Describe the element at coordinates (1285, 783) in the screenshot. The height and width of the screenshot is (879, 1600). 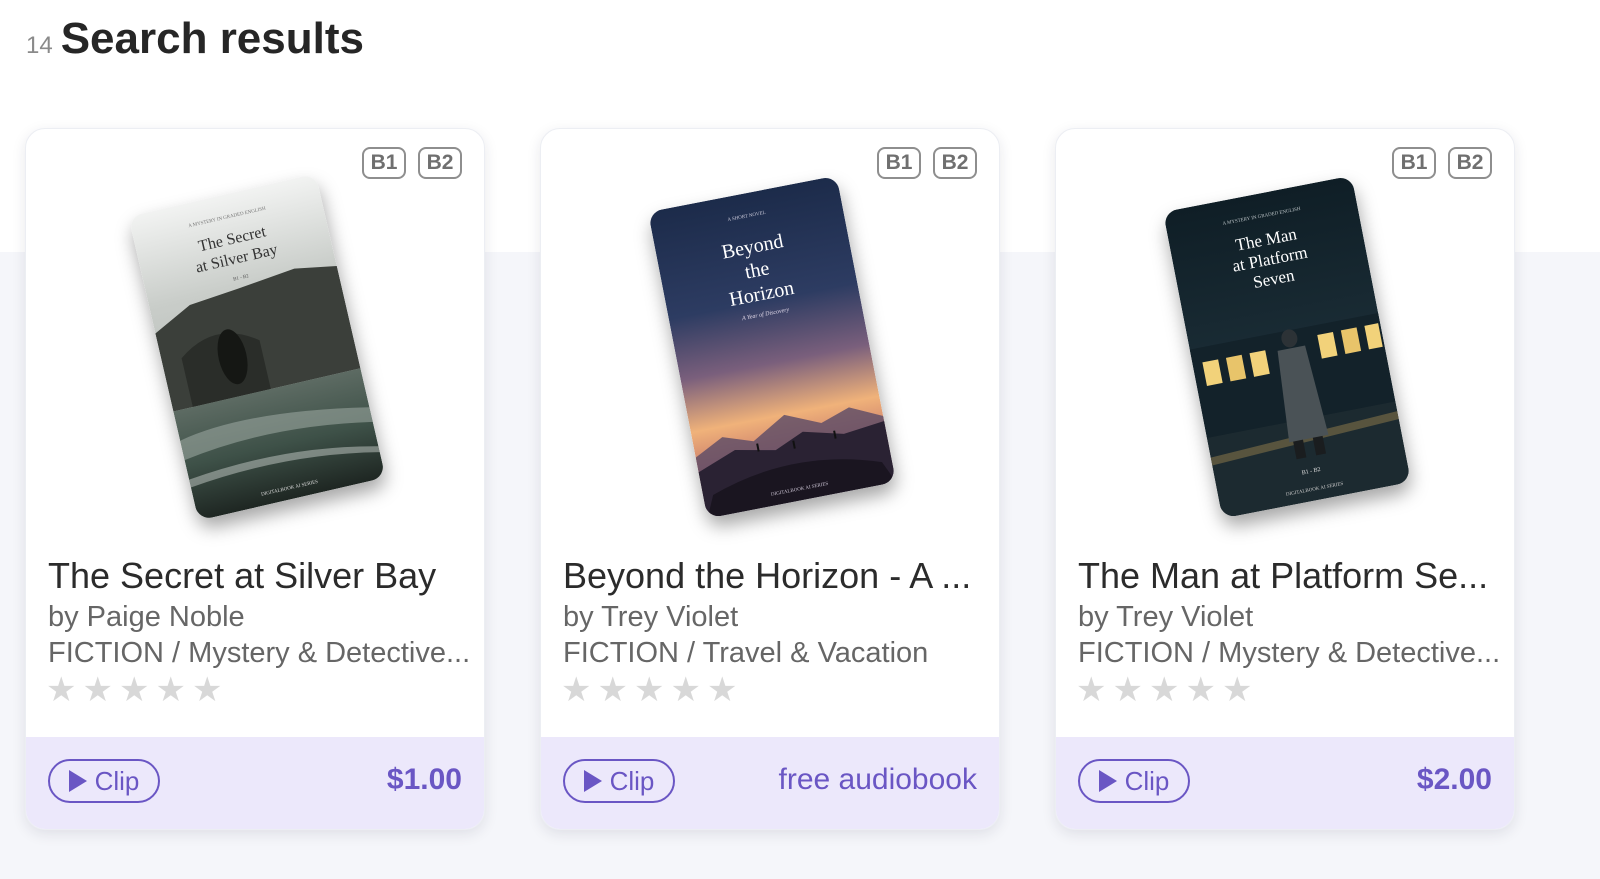
I see `card-footer: Clip $2.00` at that location.